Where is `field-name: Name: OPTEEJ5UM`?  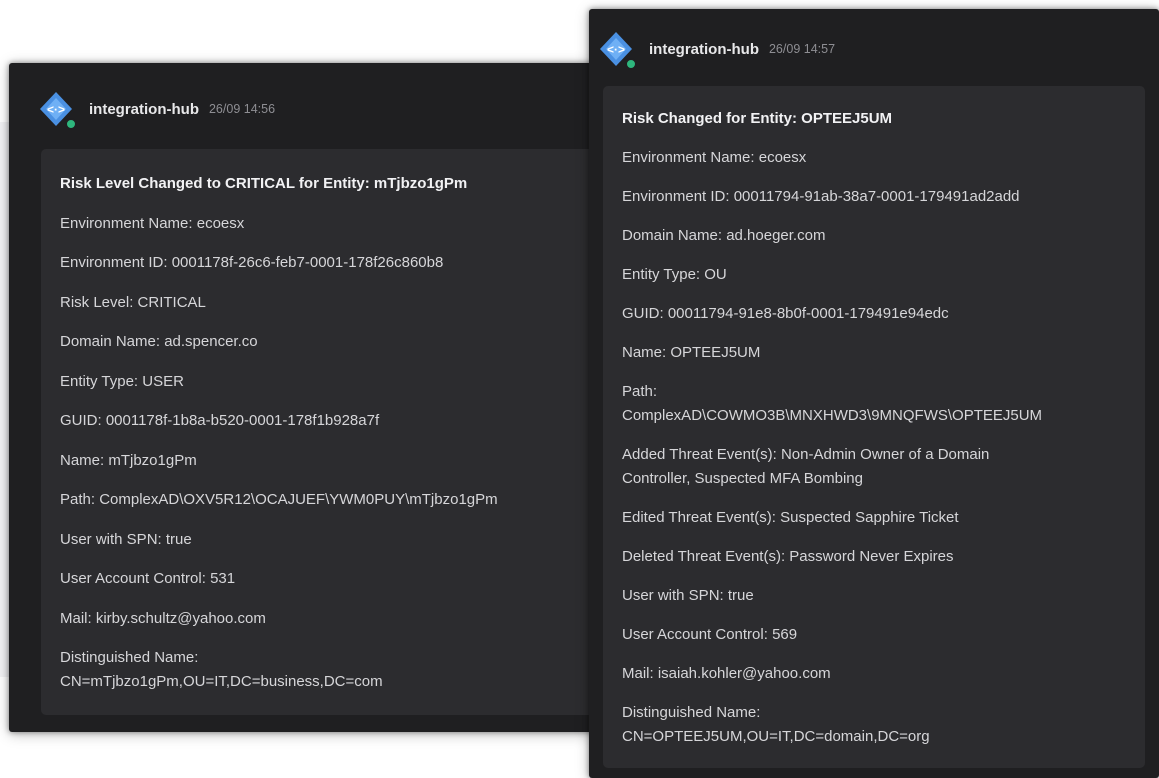
field-name: Name: OPTEEJ5UM is located at coordinates (691, 352).